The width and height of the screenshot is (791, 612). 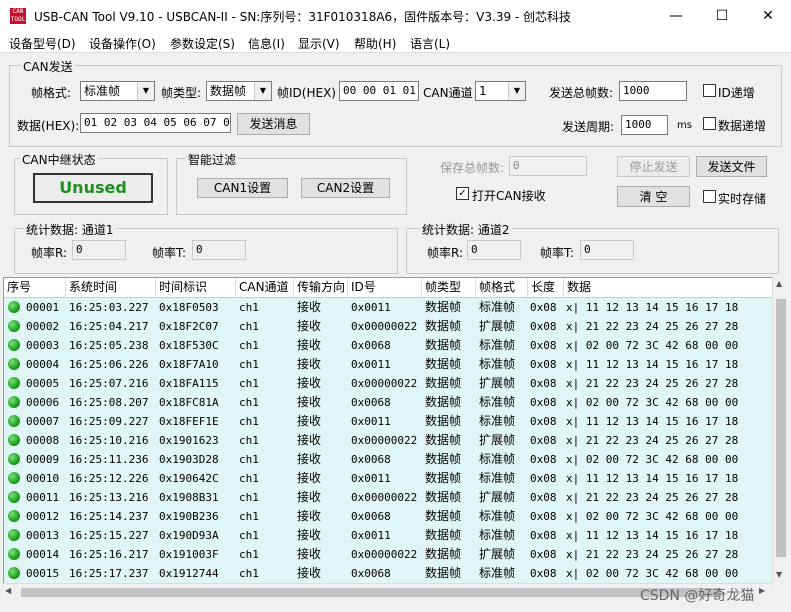 I want to click on cell-index: 00015, so click(x=43, y=573).